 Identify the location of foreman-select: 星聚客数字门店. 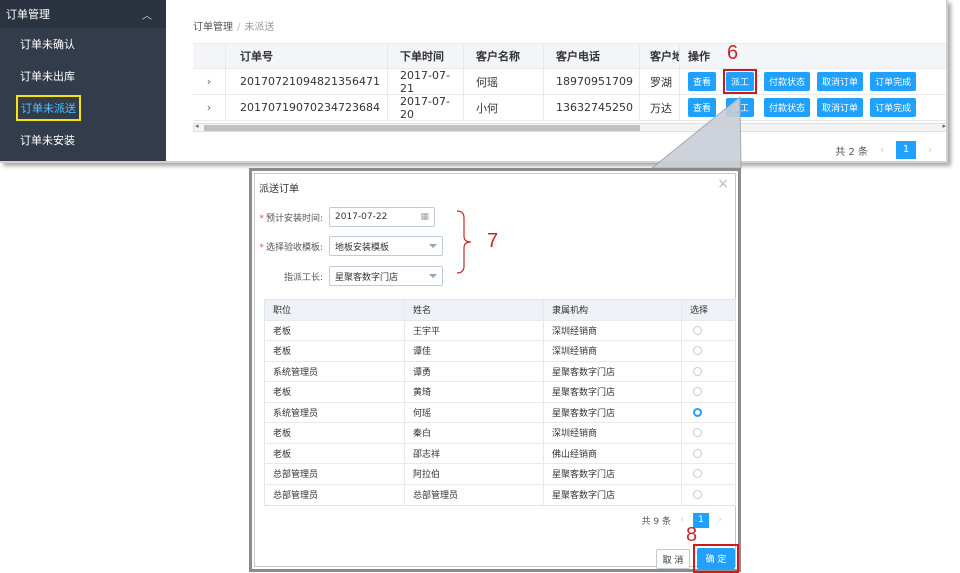
(386, 276).